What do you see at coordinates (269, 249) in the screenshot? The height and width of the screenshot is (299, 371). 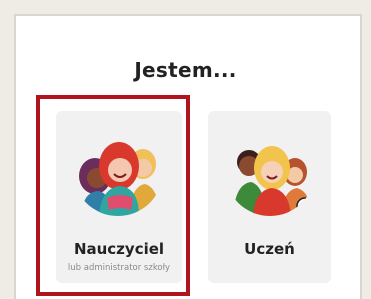 I see `student-role-label: Uczeń` at bounding box center [269, 249].